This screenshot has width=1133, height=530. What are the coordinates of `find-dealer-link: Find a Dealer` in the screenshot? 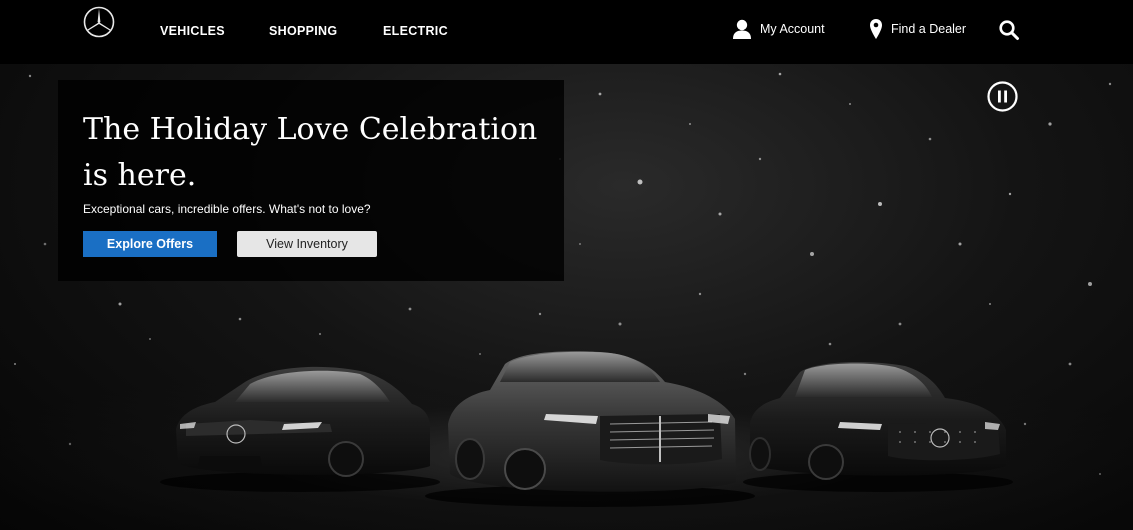 It's located at (917, 29).